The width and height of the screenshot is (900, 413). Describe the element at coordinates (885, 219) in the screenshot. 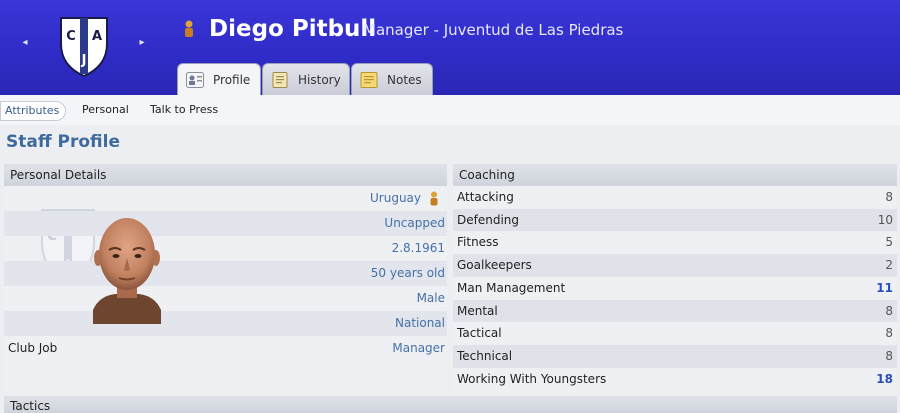

I see `coaching-attribute-value: 10` at that location.